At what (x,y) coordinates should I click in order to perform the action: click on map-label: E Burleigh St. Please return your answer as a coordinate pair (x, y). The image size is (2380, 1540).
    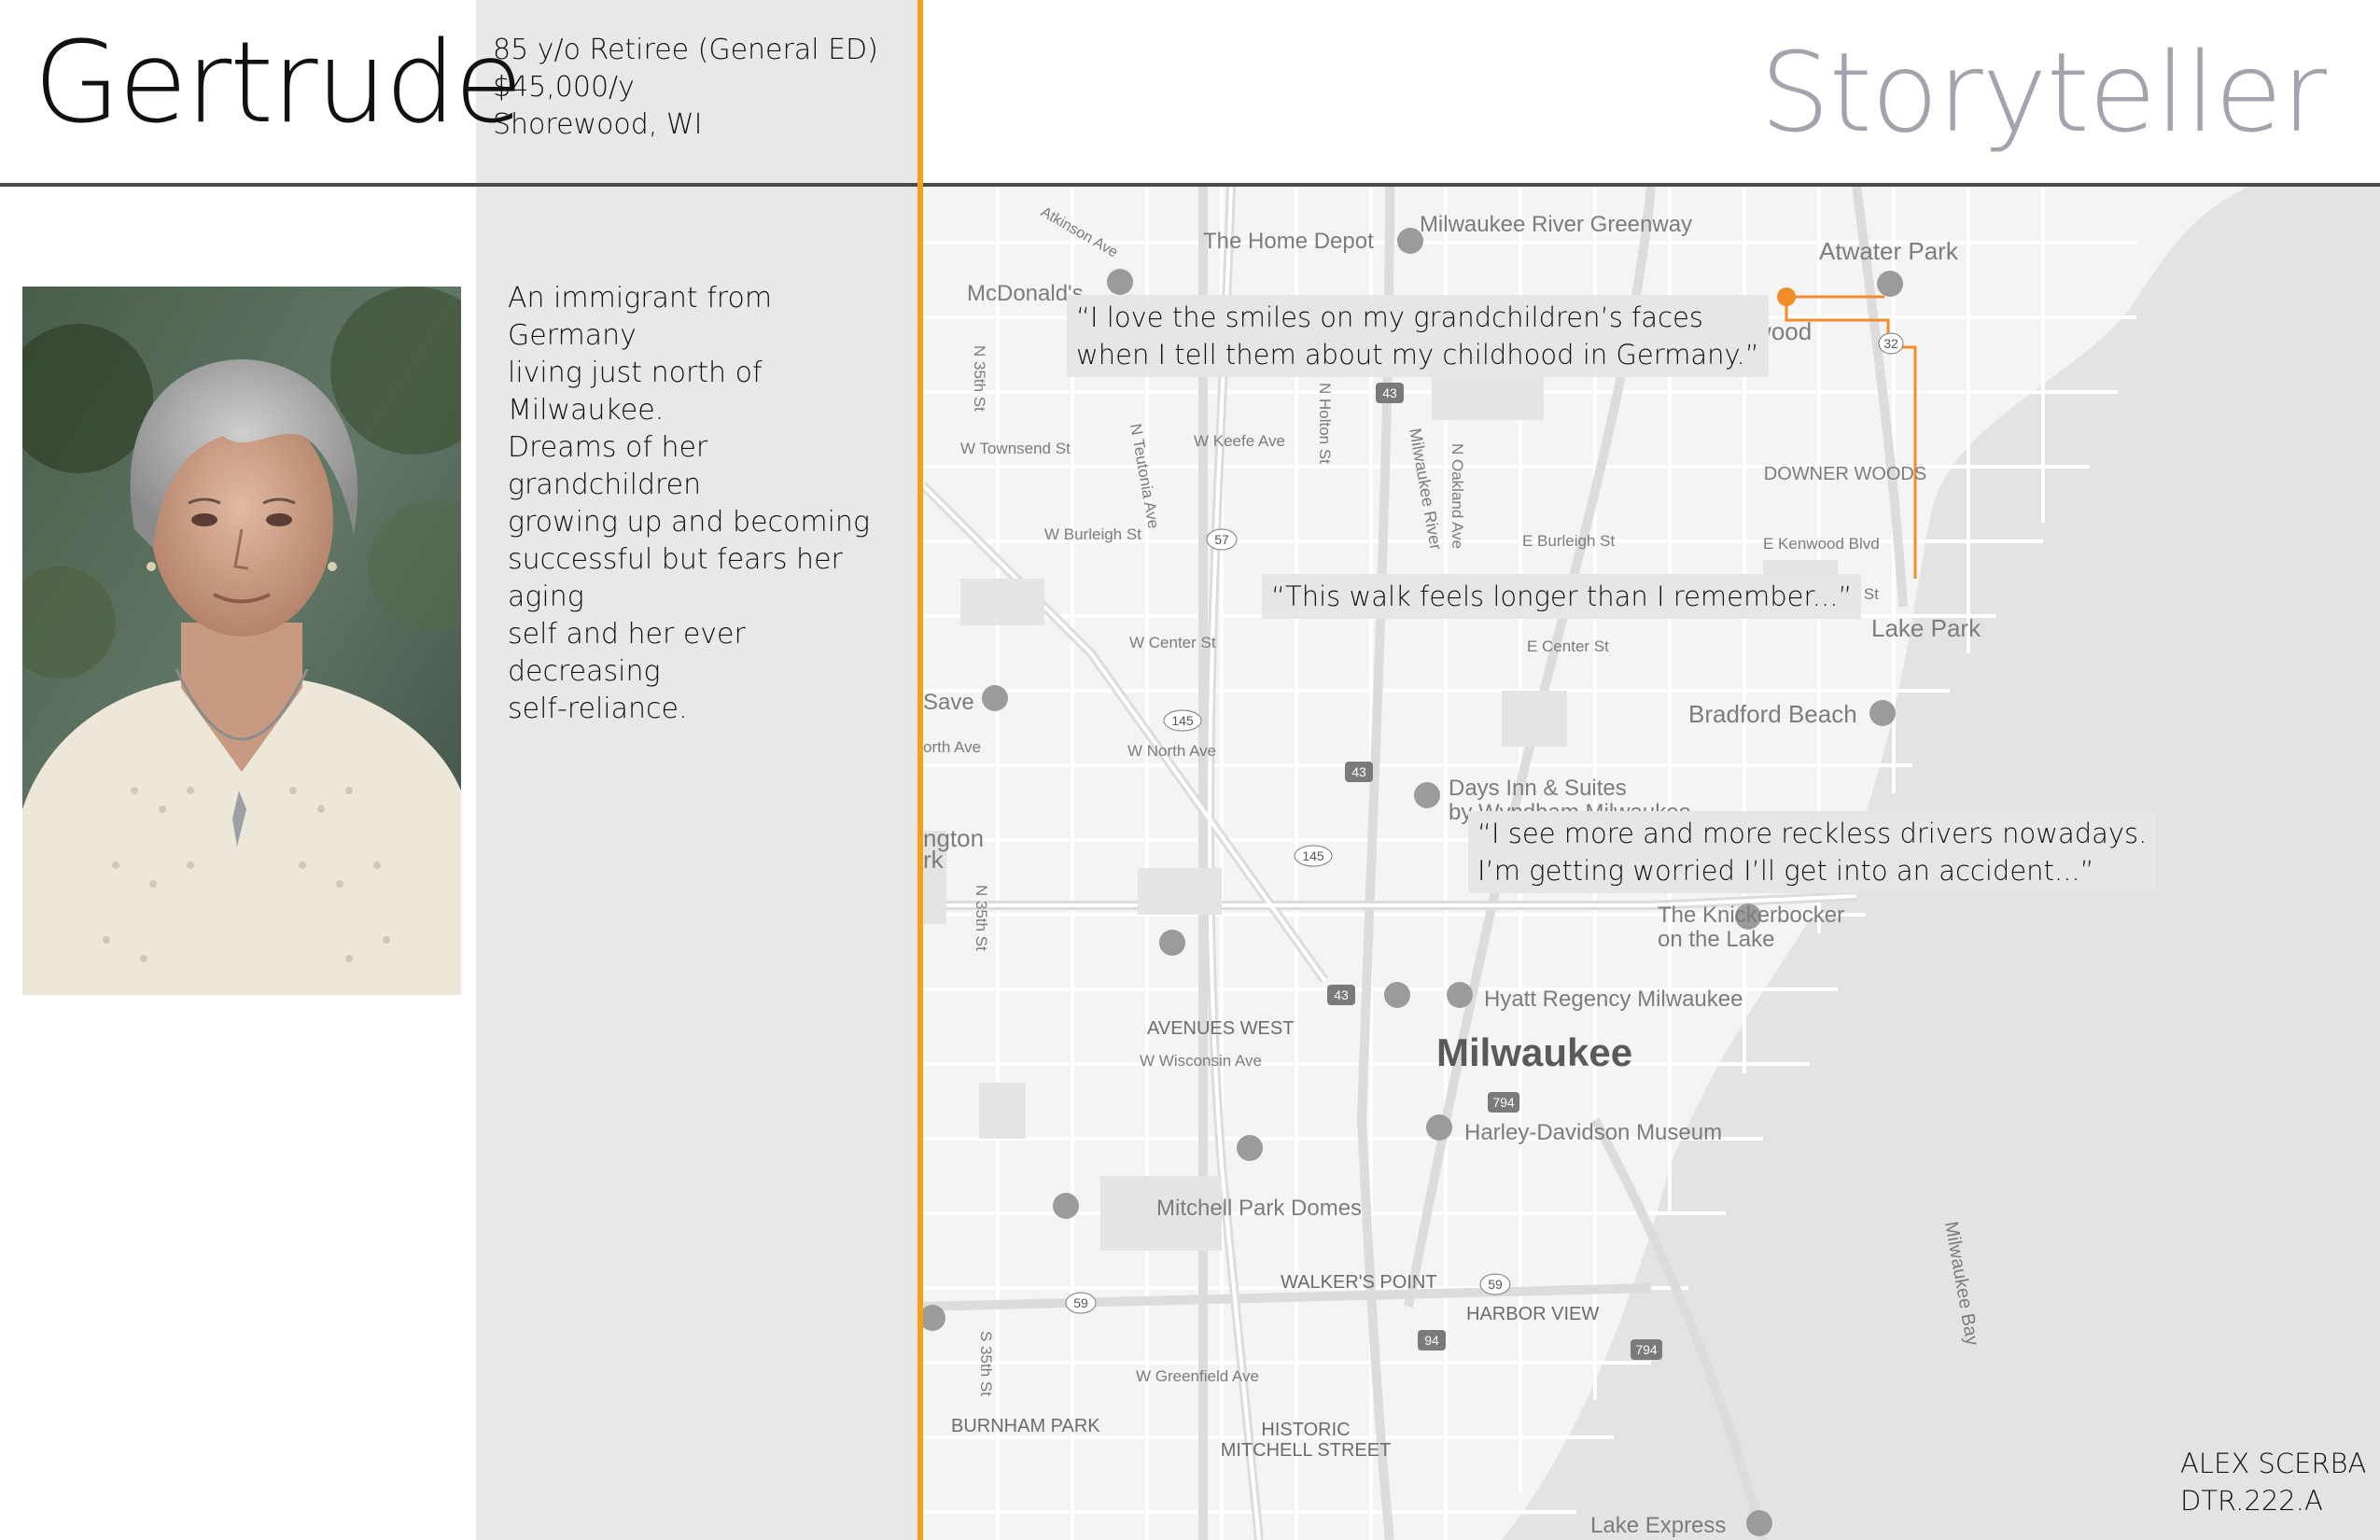
    Looking at the image, I should click on (1568, 541).